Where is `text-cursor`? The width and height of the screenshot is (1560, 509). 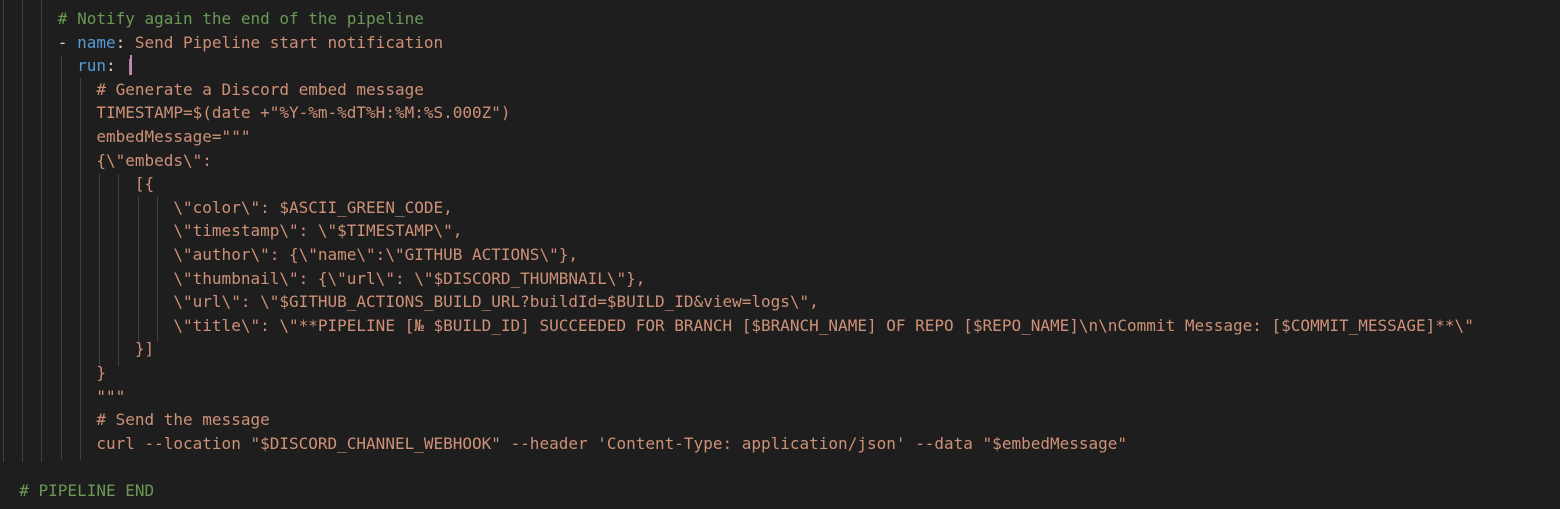 text-cursor is located at coordinates (131, 65).